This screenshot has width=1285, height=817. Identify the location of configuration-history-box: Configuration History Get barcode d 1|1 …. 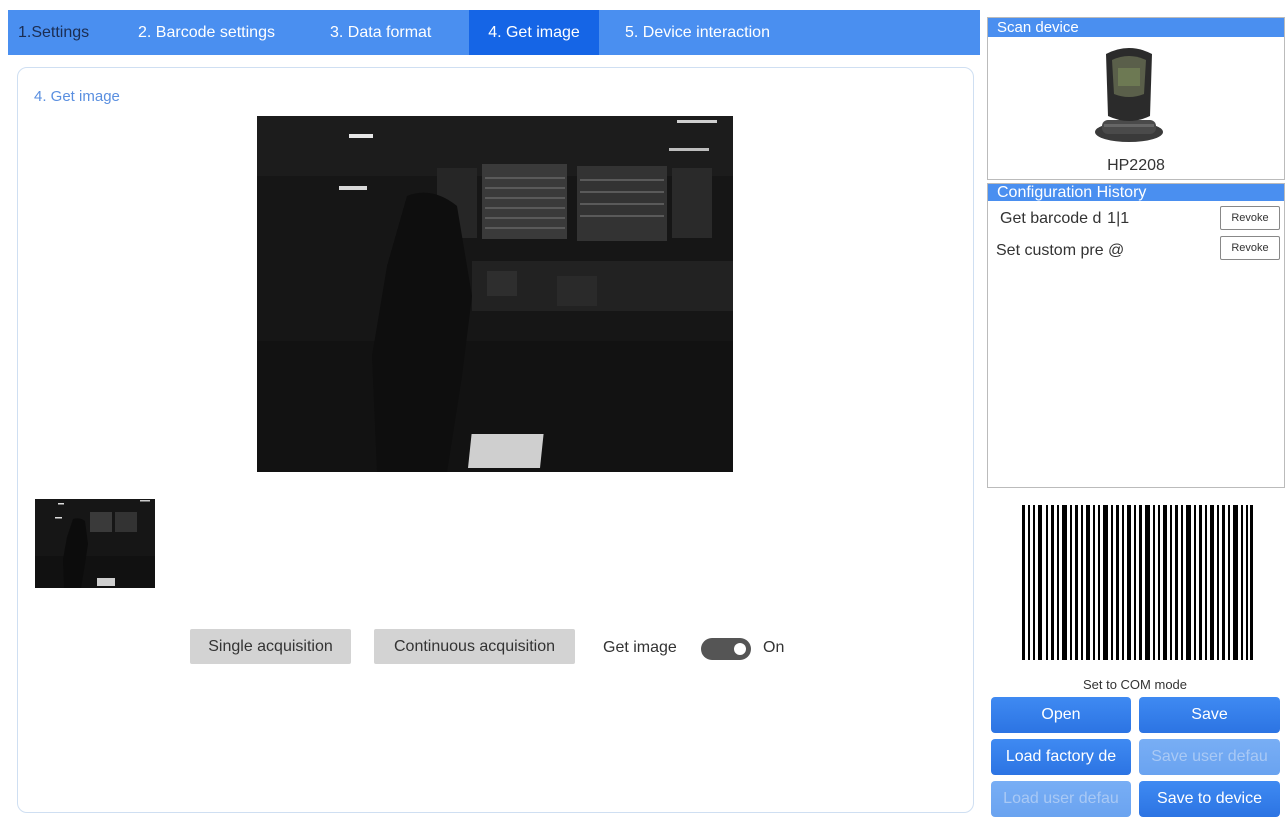
(1136, 335).